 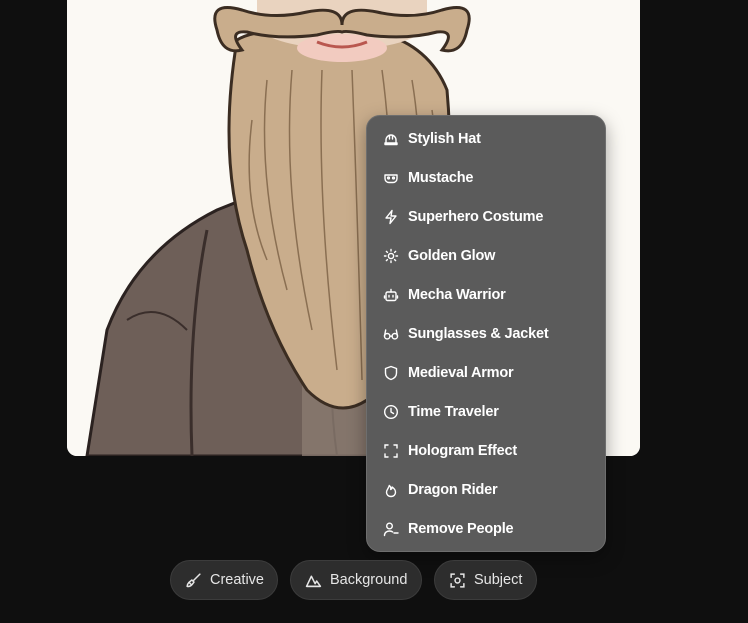 I want to click on user-minus-icon, so click(x=391, y=529).